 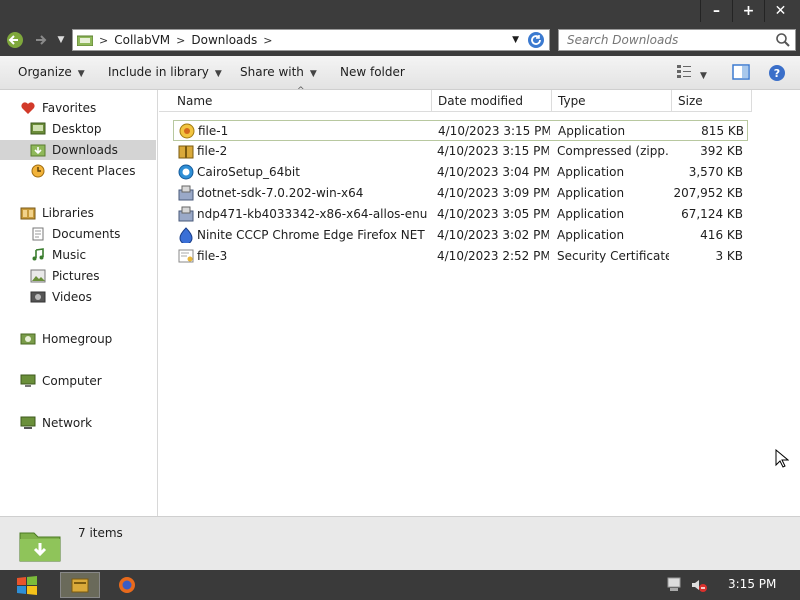 I want to click on file-size: 3,570 KB, so click(x=715, y=172).